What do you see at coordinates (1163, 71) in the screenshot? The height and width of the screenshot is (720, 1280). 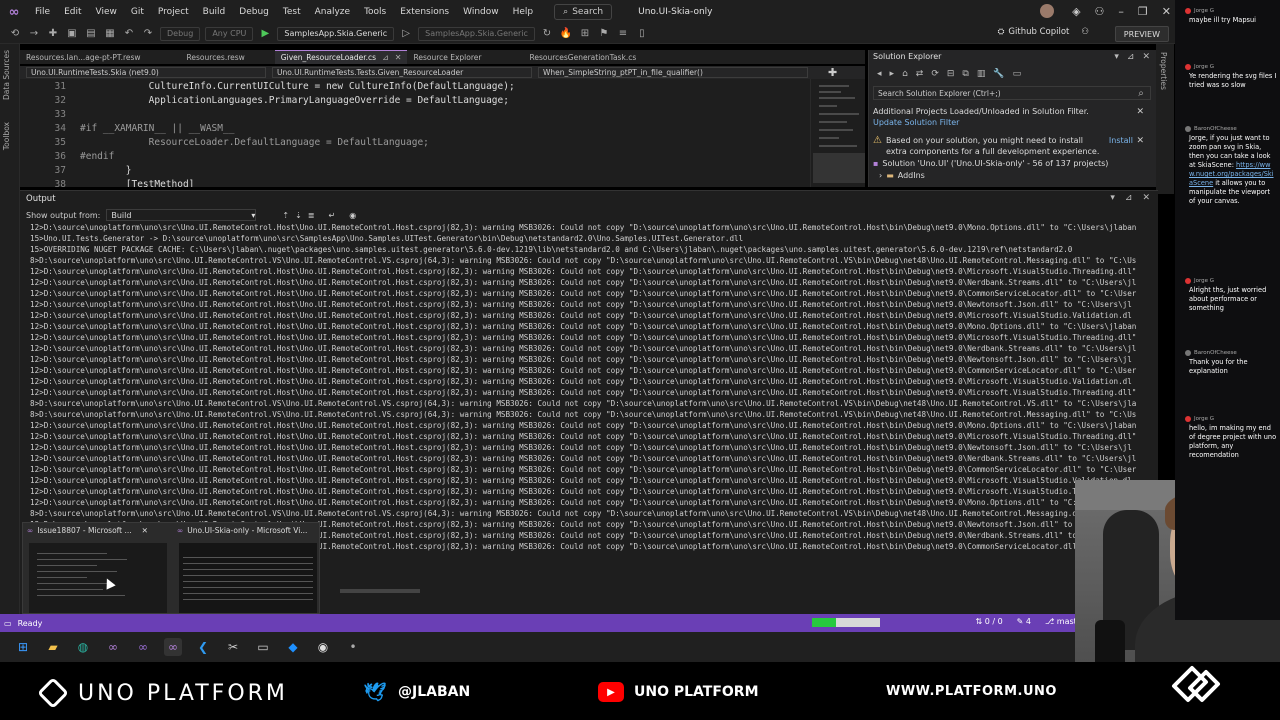 I see `properties-tab: Properties` at bounding box center [1163, 71].